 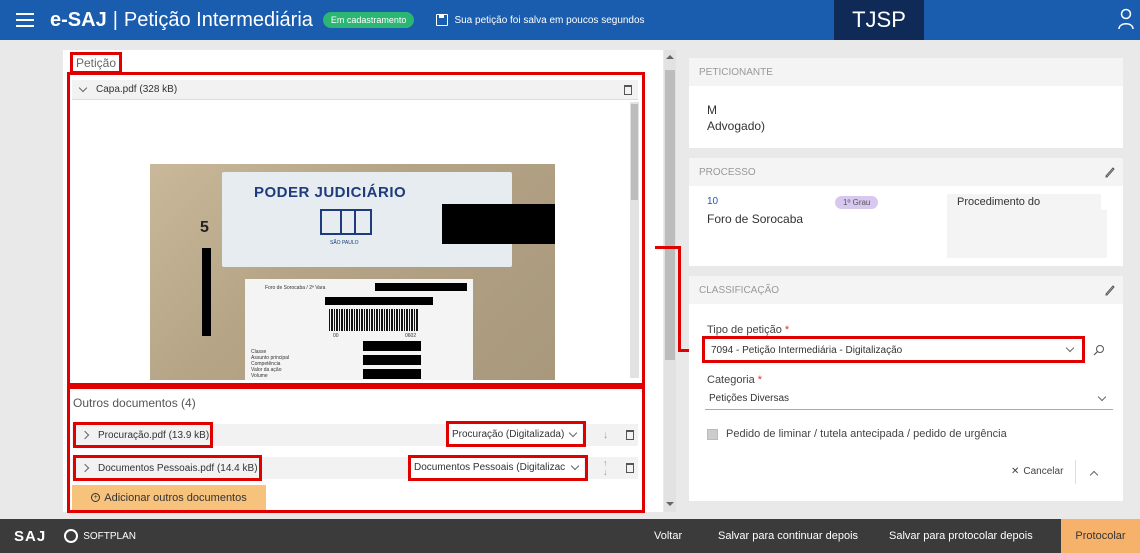 I want to click on tipo-peticao-label-text: Tipo de petição, so click(x=744, y=330).